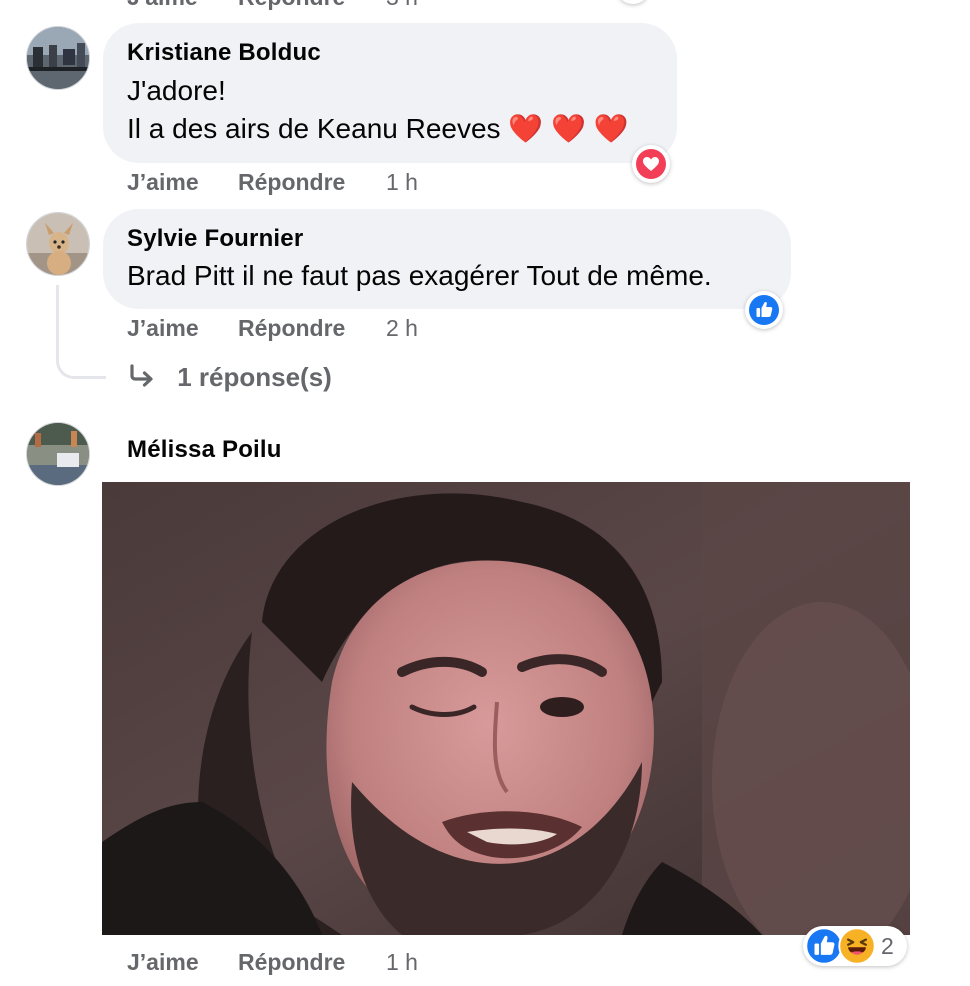  I want to click on haha-reaction-icon, so click(857, 946).